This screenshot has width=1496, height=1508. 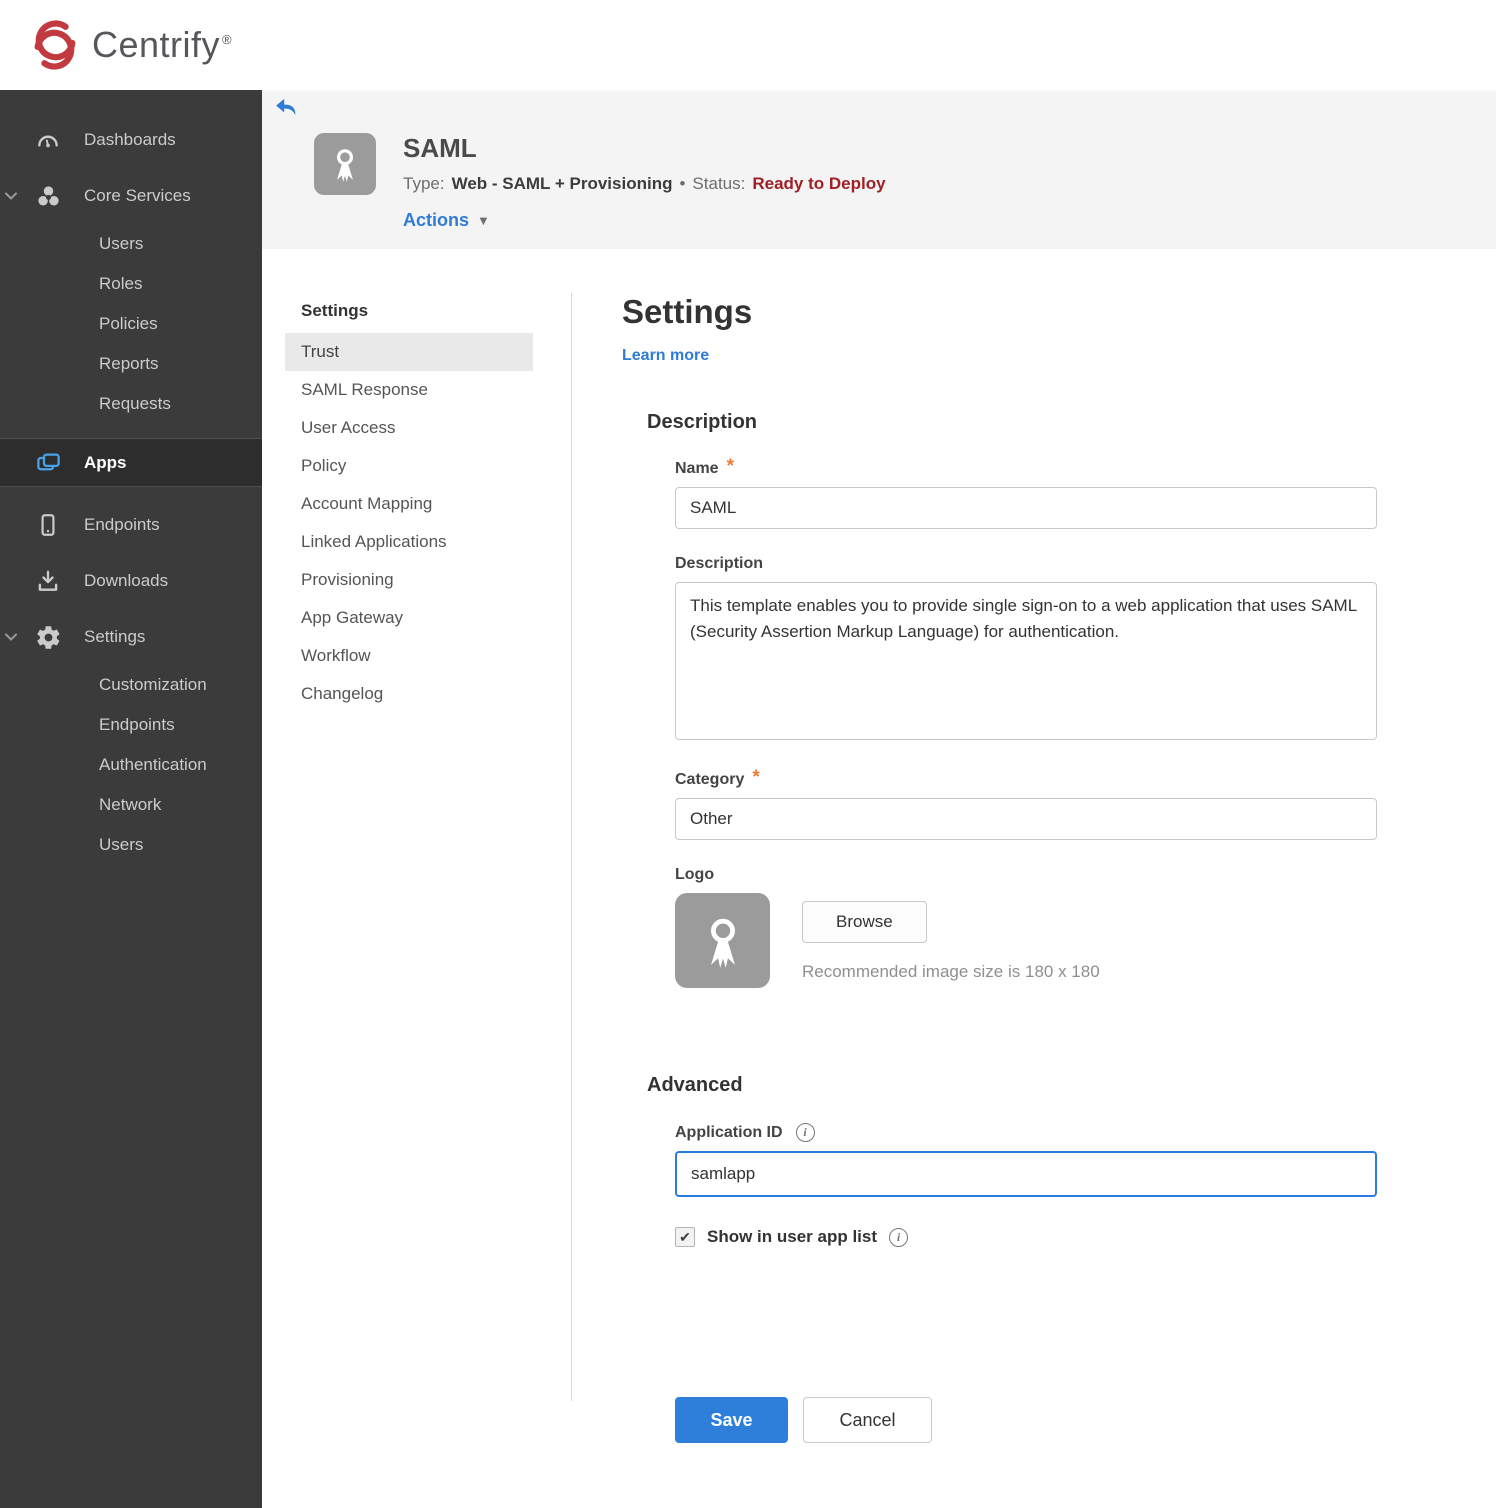 What do you see at coordinates (335, 310) in the screenshot?
I see `subnav-heading: Settings` at bounding box center [335, 310].